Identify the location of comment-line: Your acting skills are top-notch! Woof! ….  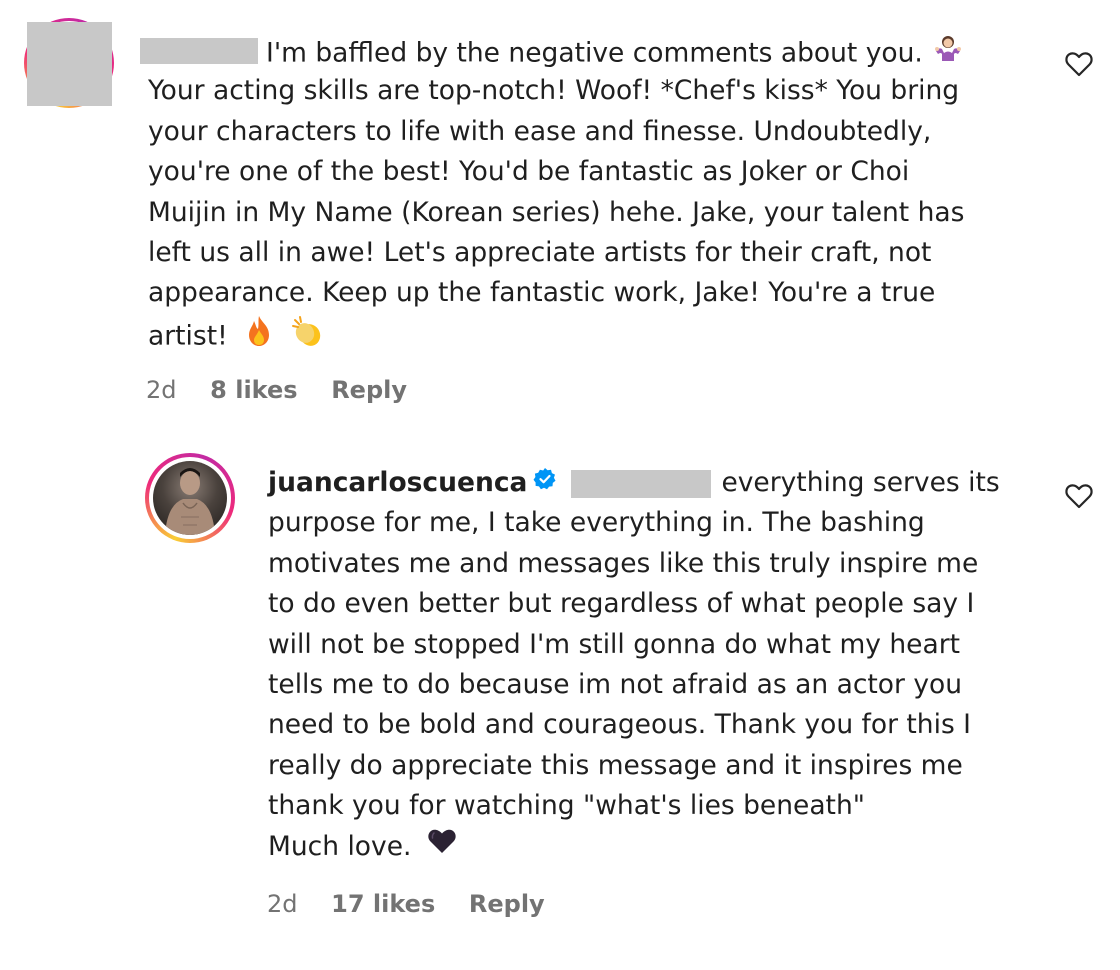
(554, 91).